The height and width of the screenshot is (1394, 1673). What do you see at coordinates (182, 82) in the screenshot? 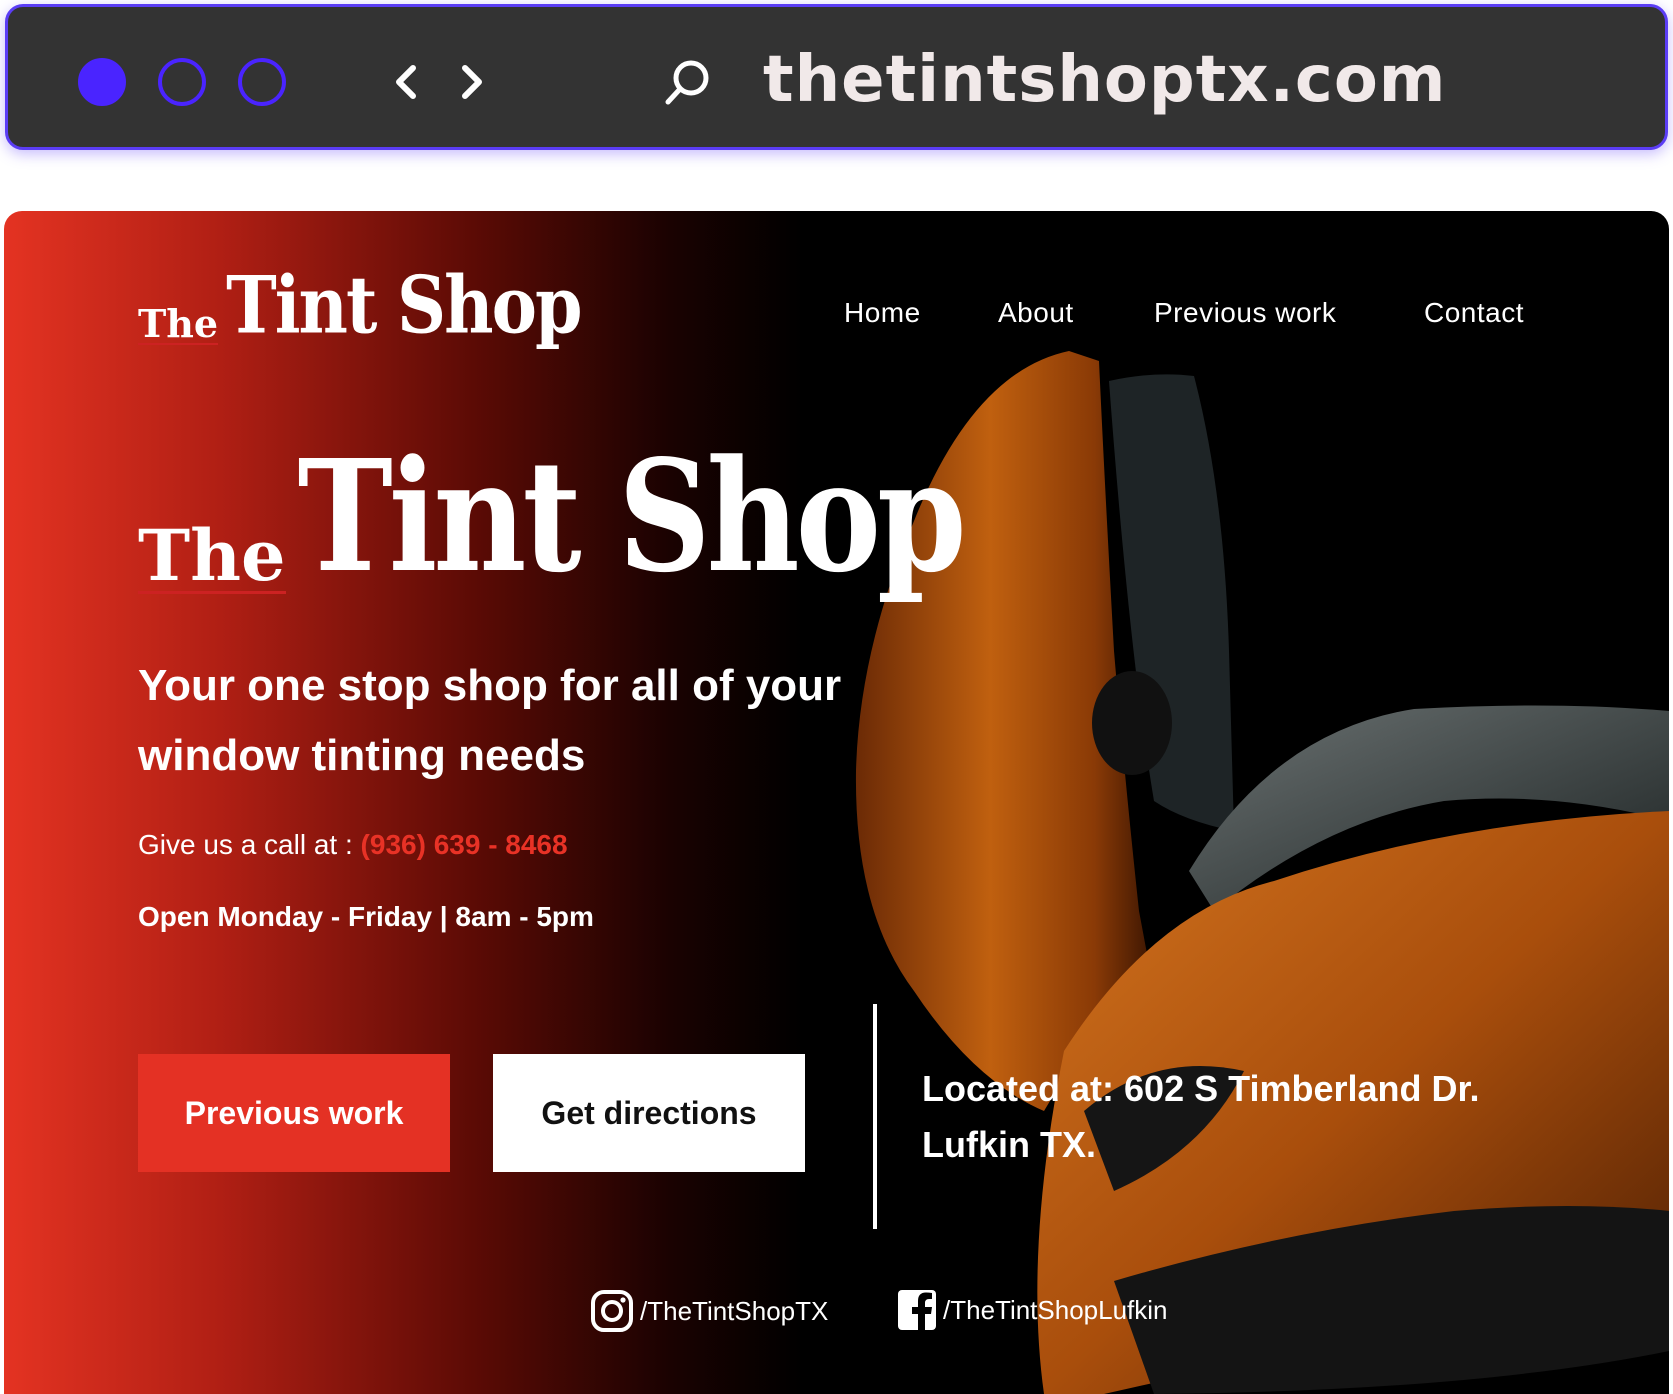
I see `window-minimize-dot` at bounding box center [182, 82].